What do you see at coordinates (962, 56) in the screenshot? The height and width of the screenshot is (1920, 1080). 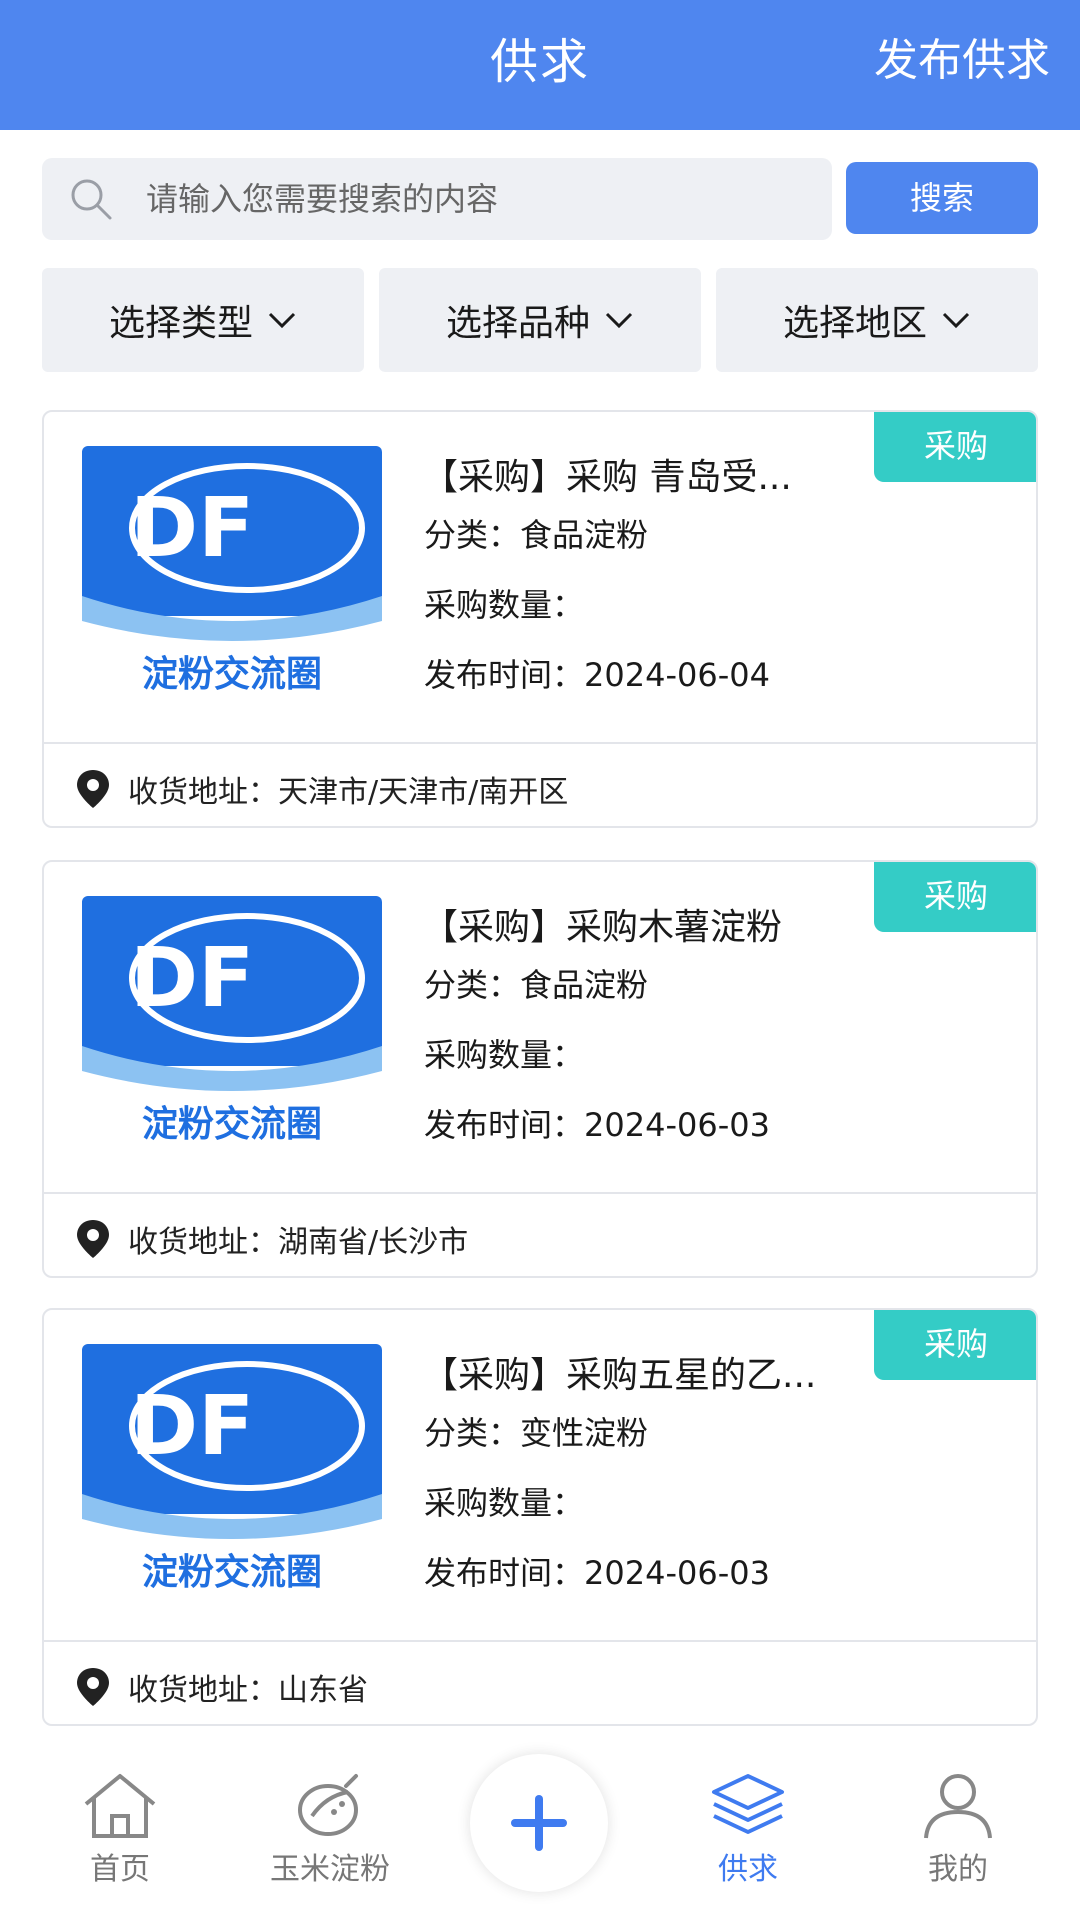 I see `publish-supply-button: 发布供求` at bounding box center [962, 56].